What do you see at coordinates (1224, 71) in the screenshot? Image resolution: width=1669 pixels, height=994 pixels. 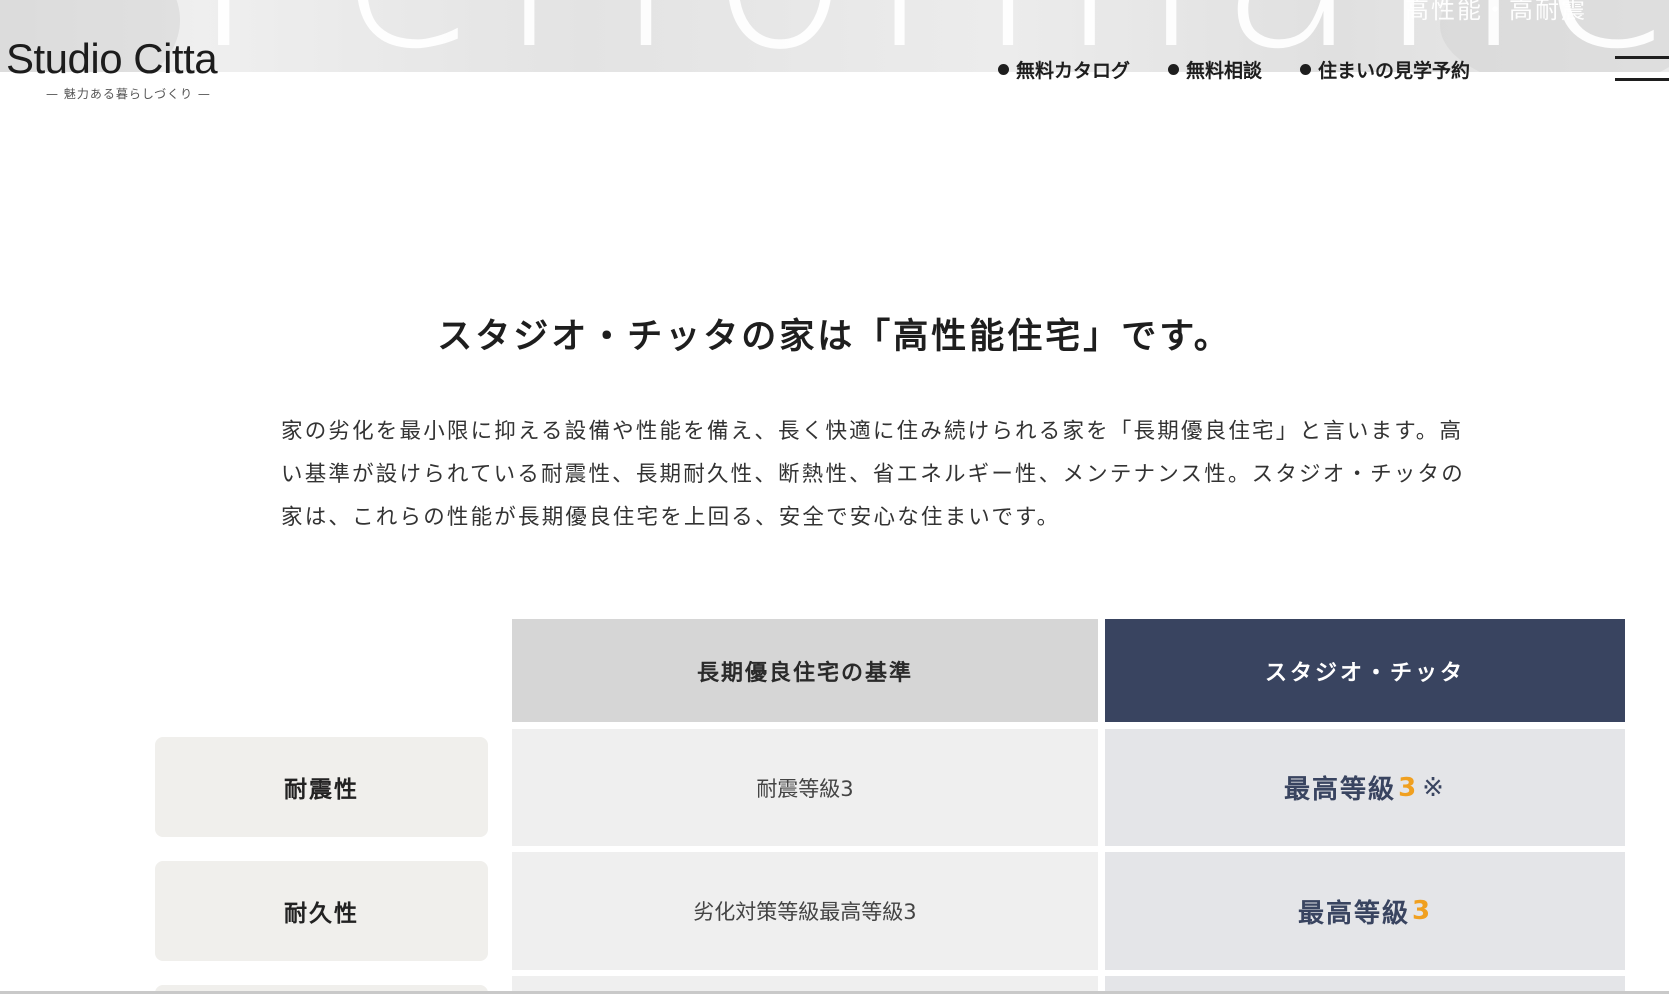 I see `nav-label: 無料相談` at bounding box center [1224, 71].